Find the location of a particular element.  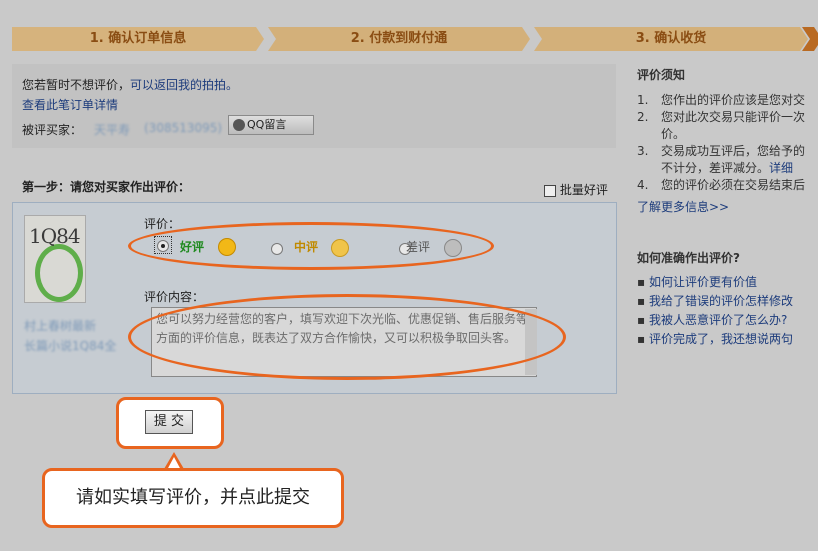

info-line: 您若暂时不想评价，可以返回我的拍拍。 is located at coordinates (130, 84).